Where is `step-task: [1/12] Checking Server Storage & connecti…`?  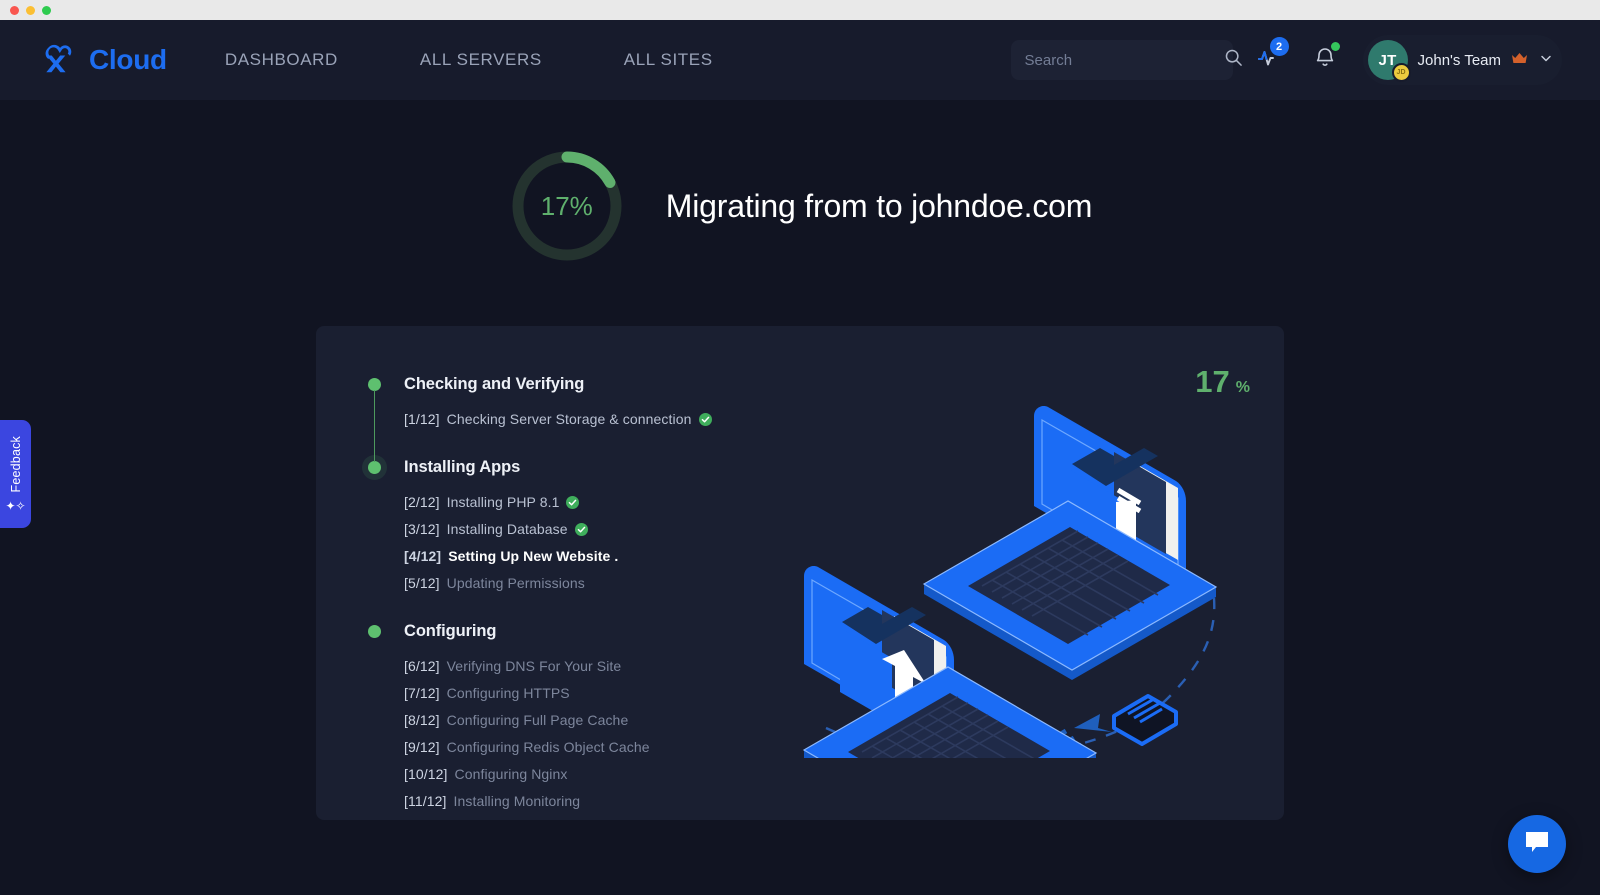
step-task: [1/12] Checking Server Storage & connecti… is located at coordinates (598, 419).